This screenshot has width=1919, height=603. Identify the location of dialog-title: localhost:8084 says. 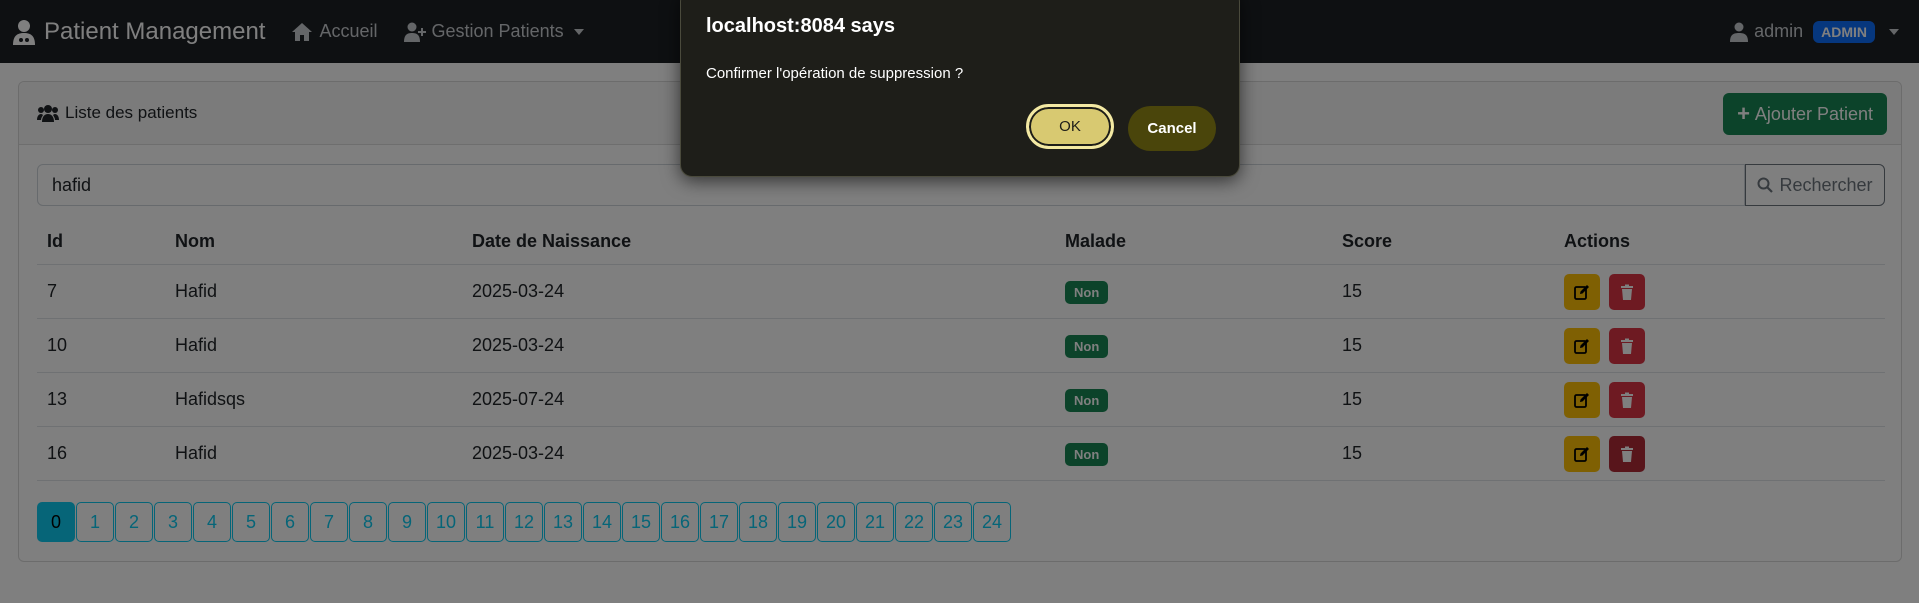
(800, 26).